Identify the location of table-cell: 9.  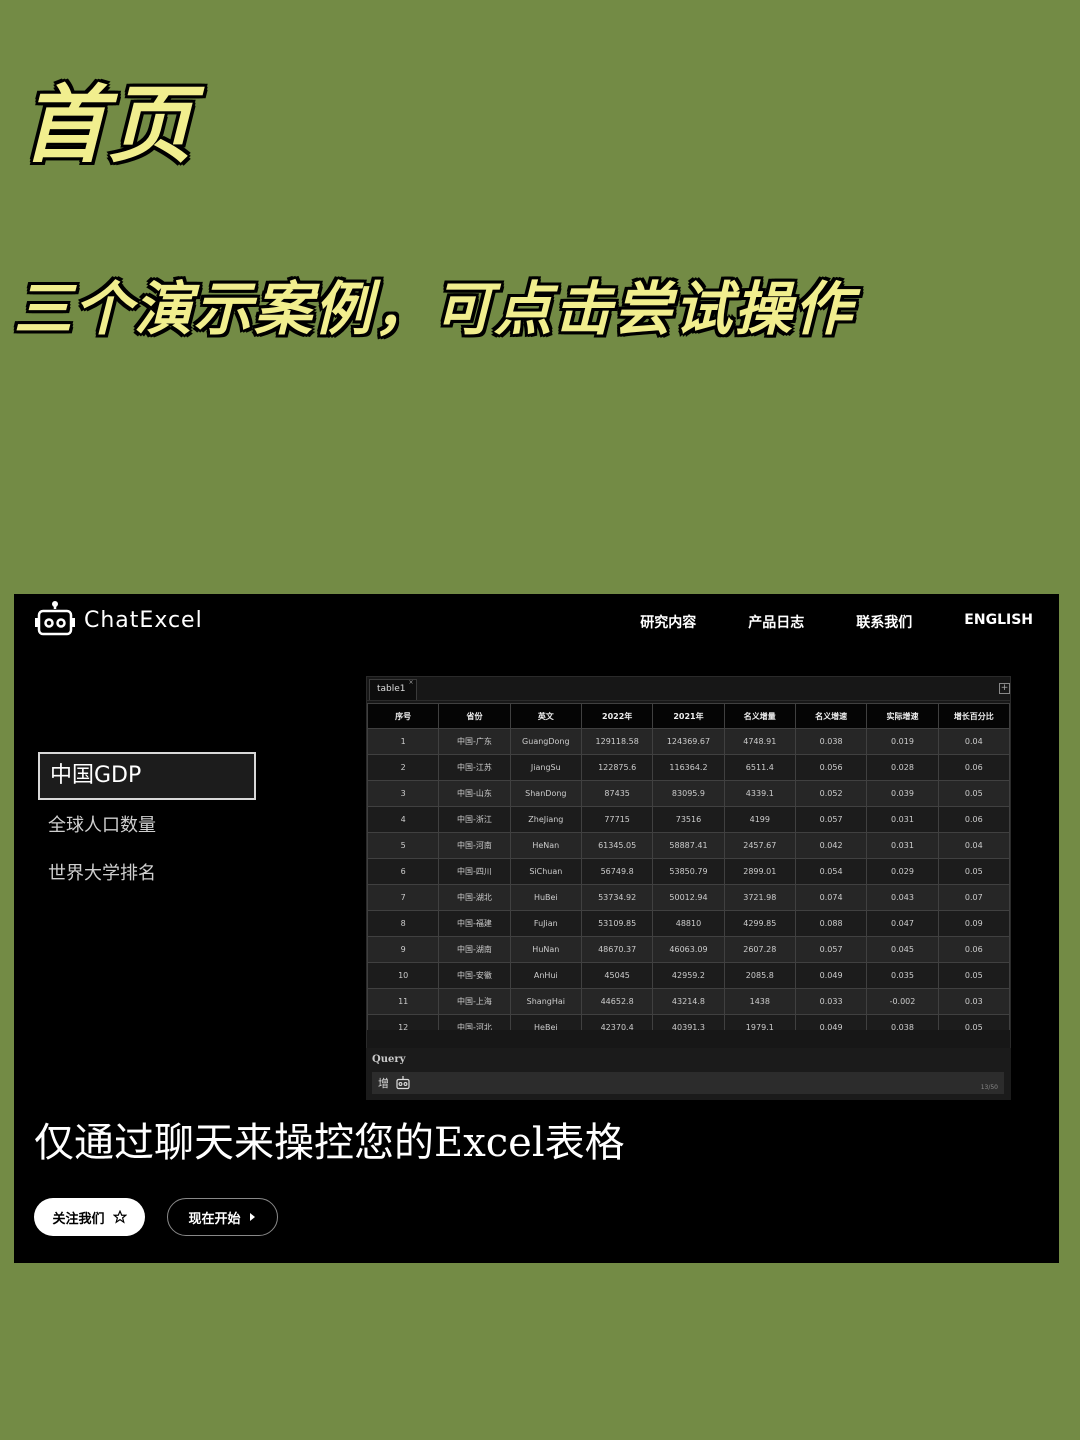
(403, 949).